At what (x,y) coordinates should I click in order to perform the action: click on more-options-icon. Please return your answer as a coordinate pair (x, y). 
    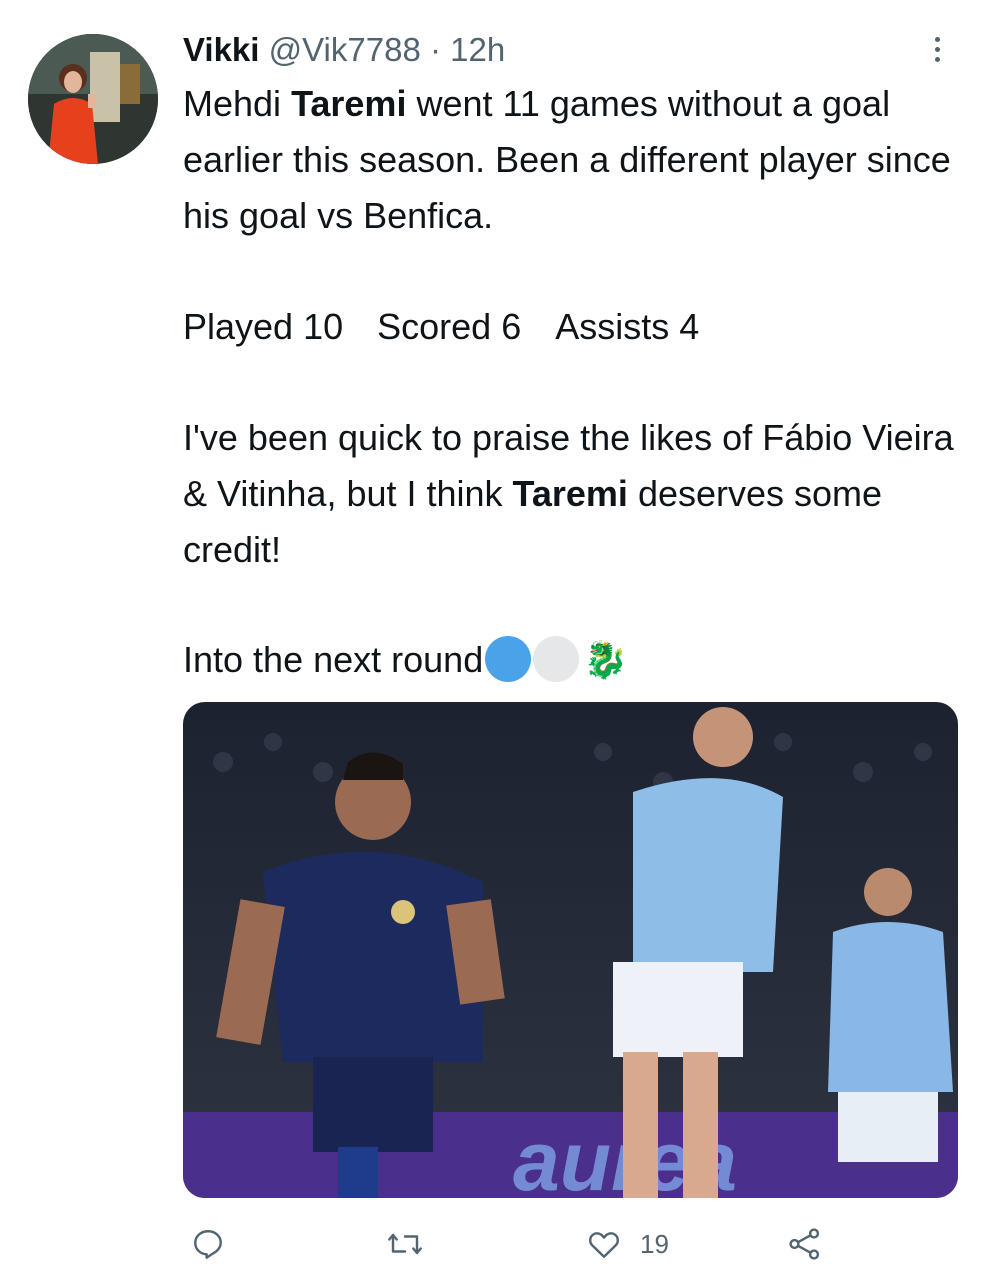
    Looking at the image, I should click on (937, 50).